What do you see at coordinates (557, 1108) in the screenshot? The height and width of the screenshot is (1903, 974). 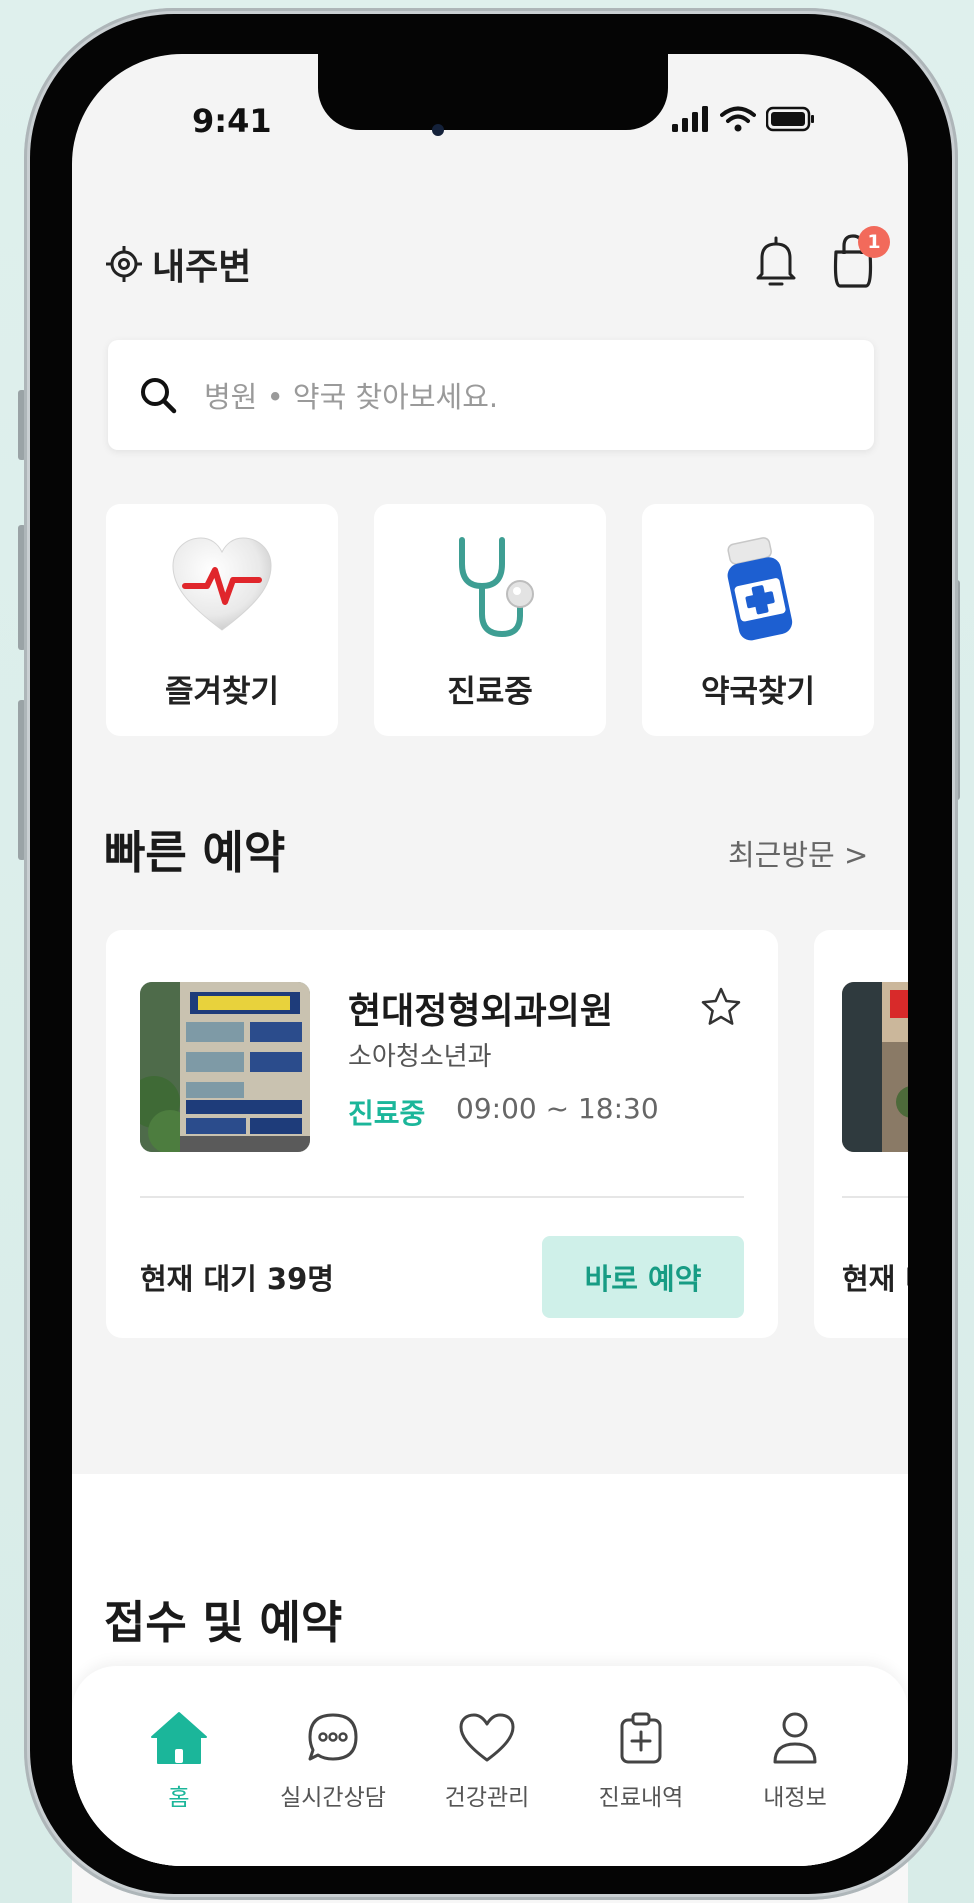 I see `clinic-hours: 09:00 ~ 18:30` at bounding box center [557, 1108].